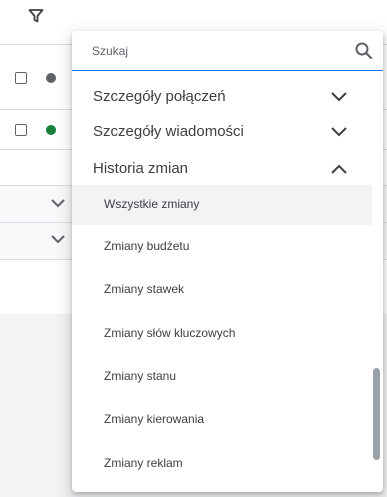 The height and width of the screenshot is (497, 387). I want to click on menu-item-zmiany-stawek: Zmiany stawek, so click(222, 290).